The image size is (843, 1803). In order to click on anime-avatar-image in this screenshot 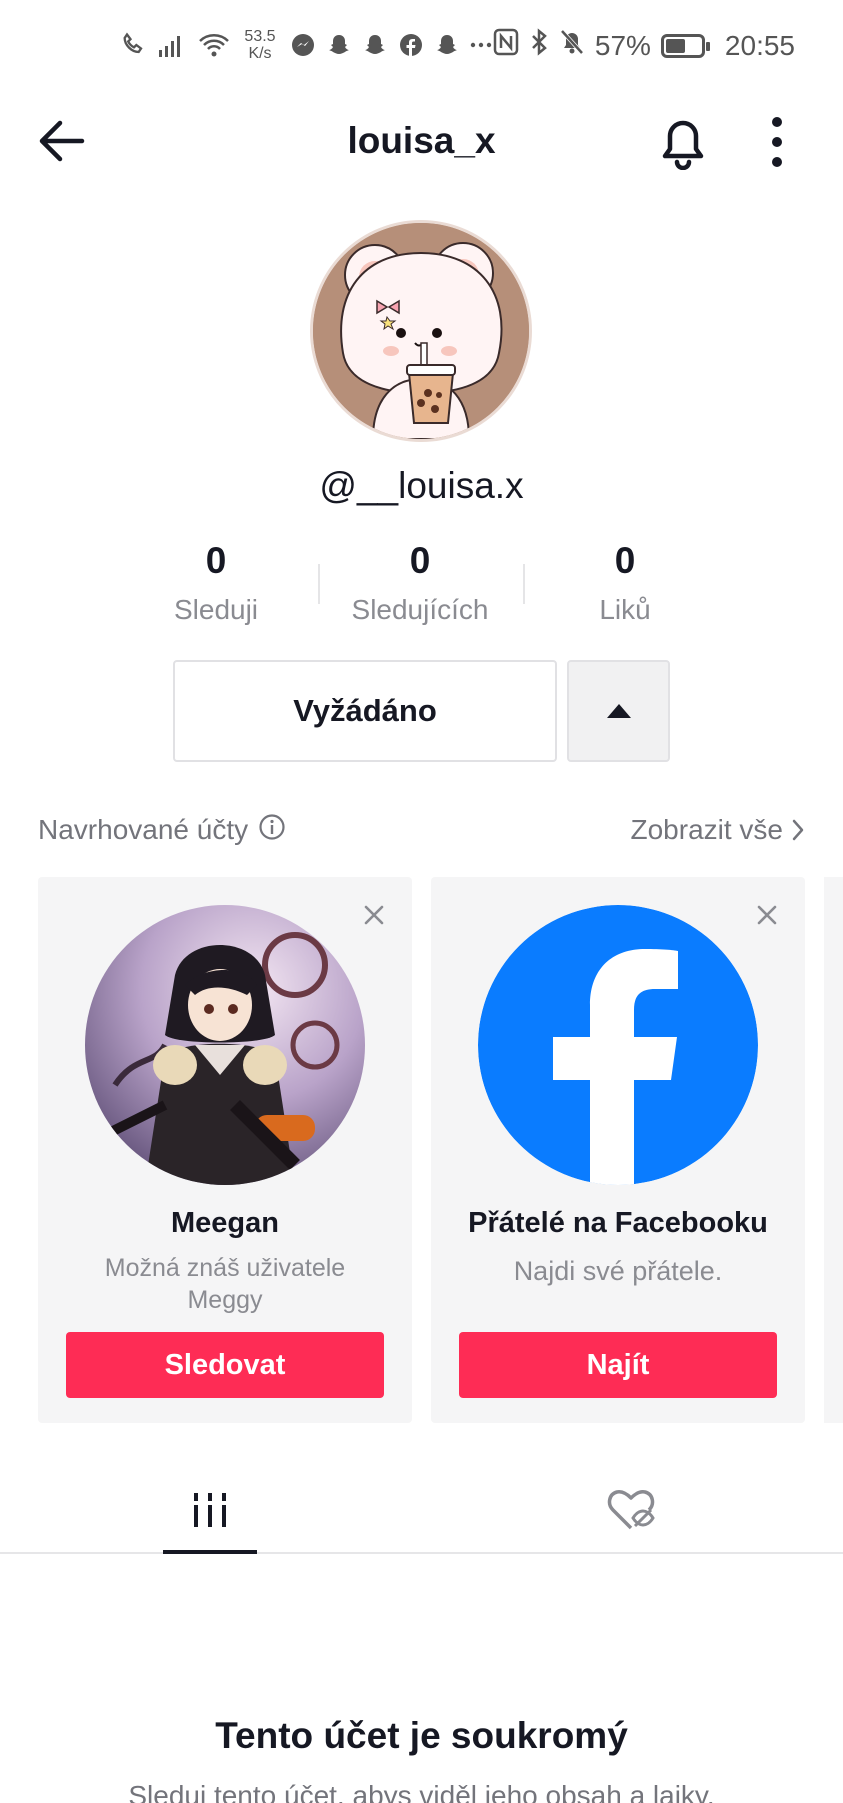, I will do `click(225, 1045)`.